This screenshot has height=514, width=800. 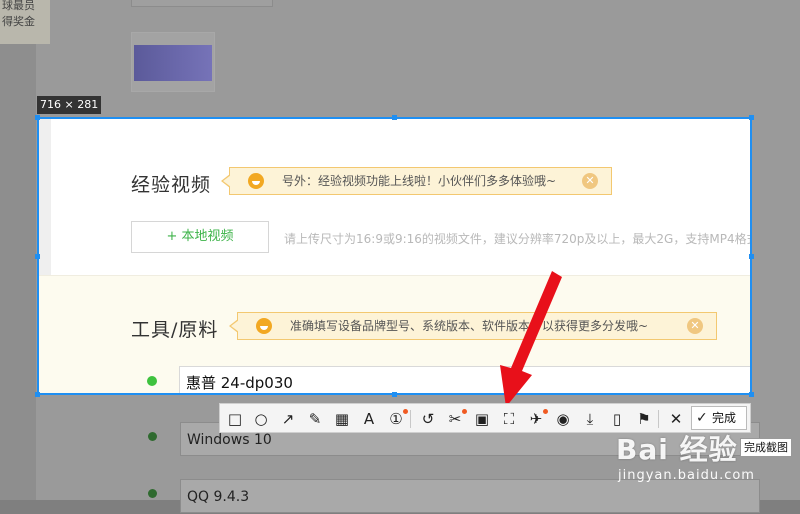 What do you see at coordinates (261, 419) in the screenshot?
I see `ellipse-icon: ○` at bounding box center [261, 419].